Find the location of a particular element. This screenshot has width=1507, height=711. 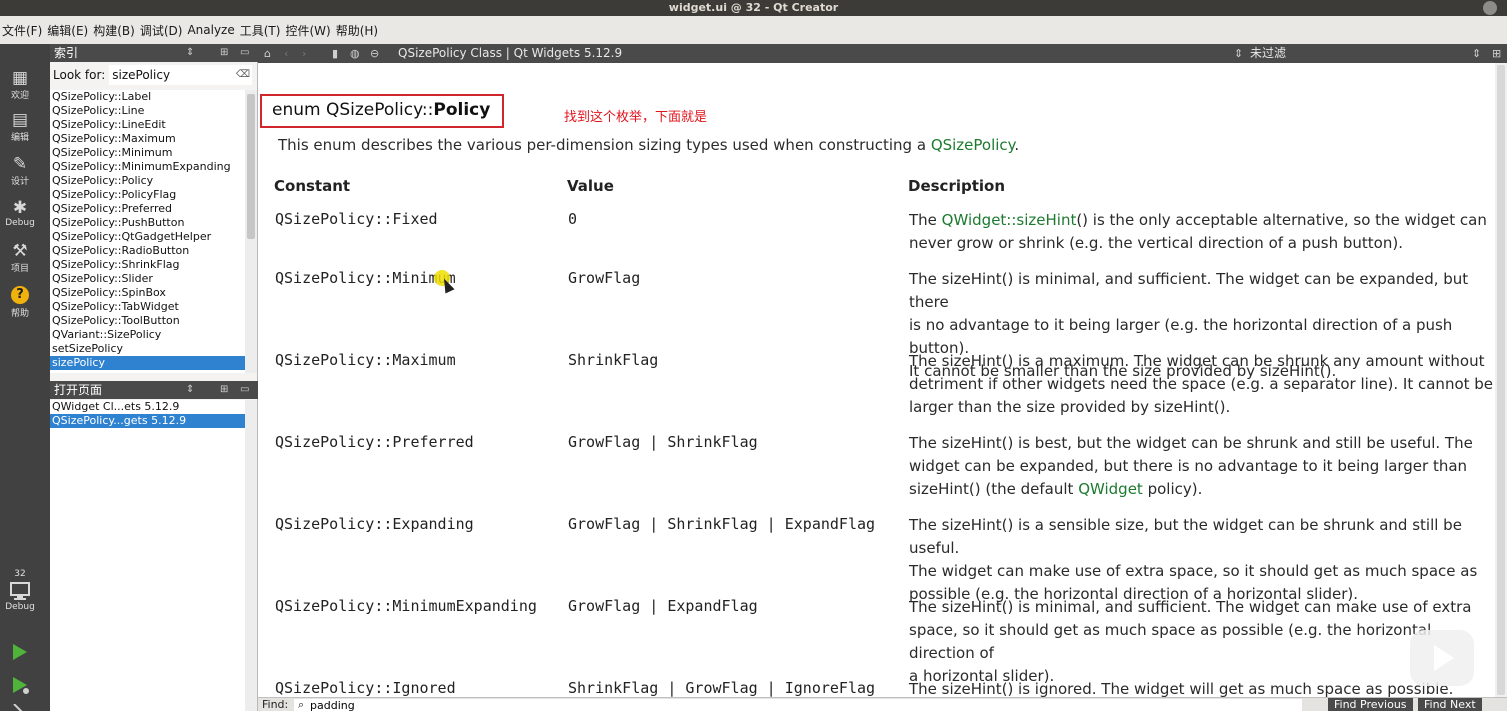

find-input is located at coordinates (798, 705).